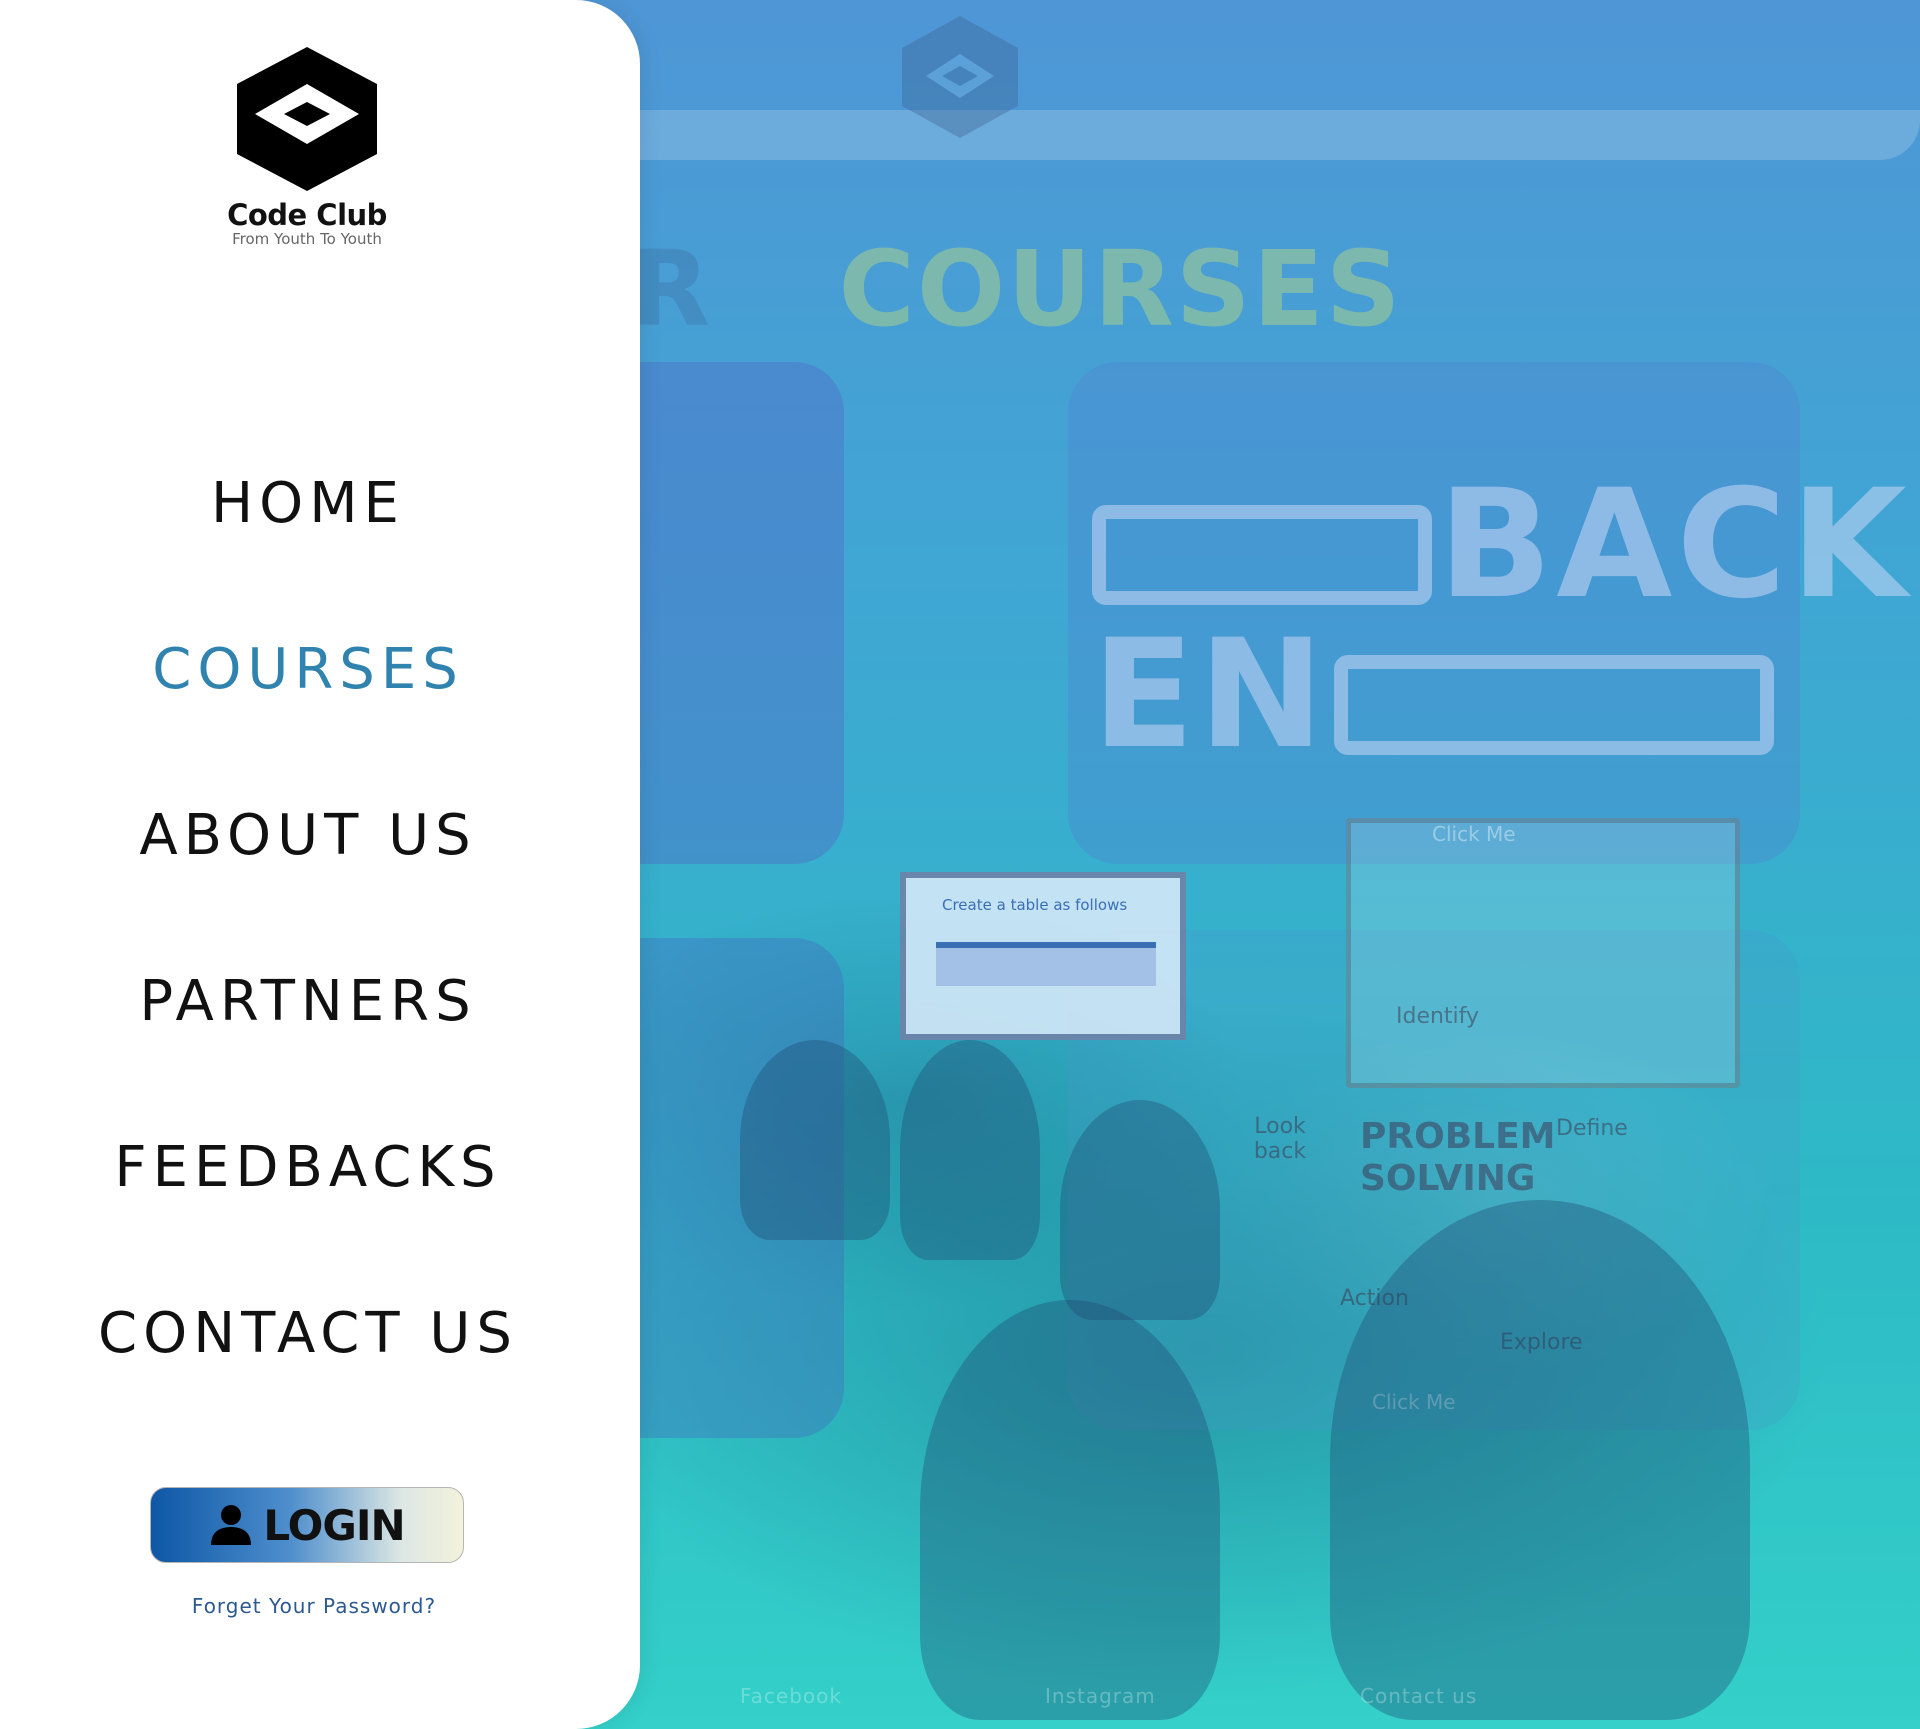 The height and width of the screenshot is (1729, 1920). Describe the element at coordinates (314, 1606) in the screenshot. I see `forgot-password-link: Forget Your Password?` at that location.